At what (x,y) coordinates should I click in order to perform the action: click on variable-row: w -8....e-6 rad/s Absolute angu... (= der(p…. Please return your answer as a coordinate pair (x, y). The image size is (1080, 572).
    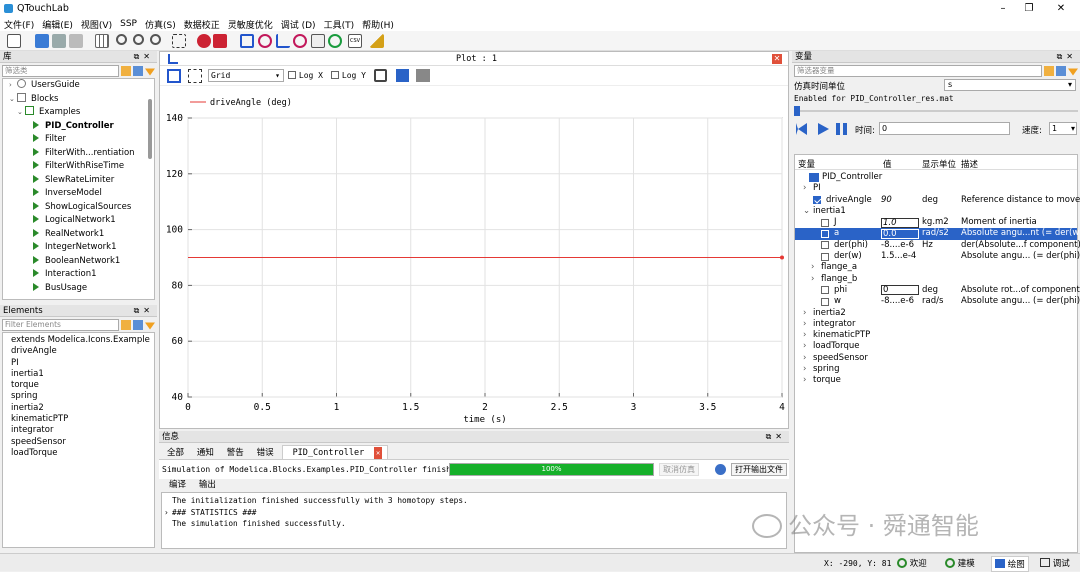
    Looking at the image, I should click on (937, 301).